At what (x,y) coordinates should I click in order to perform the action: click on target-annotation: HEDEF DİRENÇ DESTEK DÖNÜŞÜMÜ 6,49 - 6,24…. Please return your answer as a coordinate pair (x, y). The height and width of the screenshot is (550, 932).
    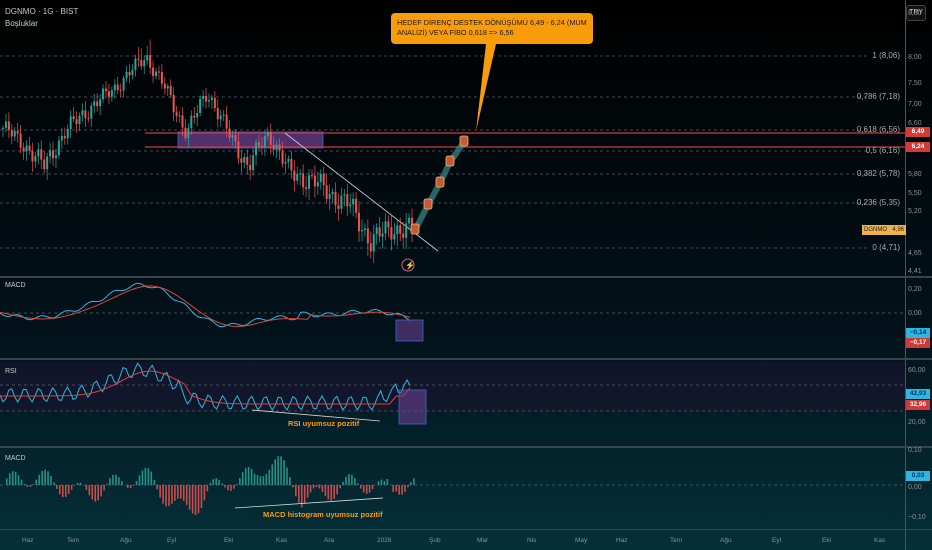
    Looking at the image, I should click on (492, 28).